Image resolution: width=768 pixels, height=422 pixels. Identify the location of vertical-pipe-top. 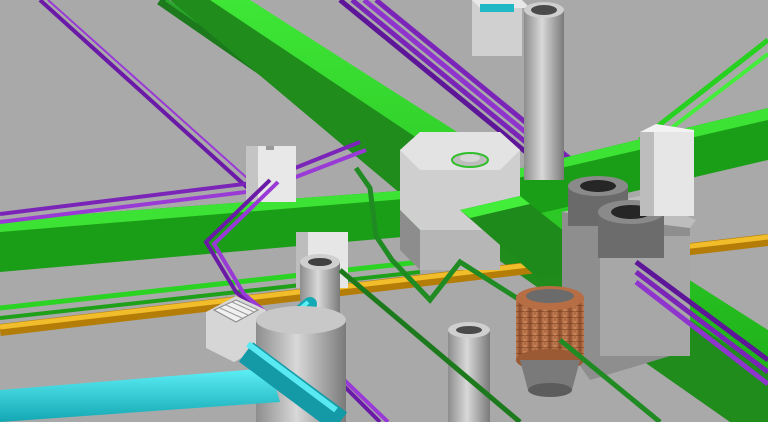
(544, 91).